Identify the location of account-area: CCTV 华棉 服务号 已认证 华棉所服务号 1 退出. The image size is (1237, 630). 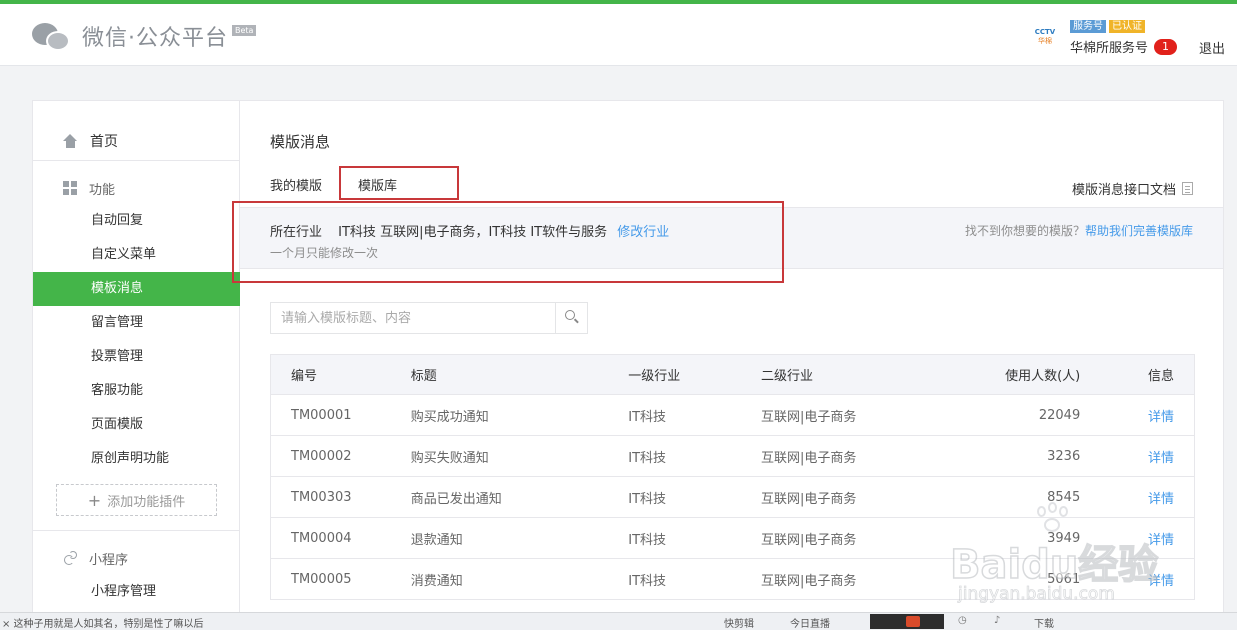
(1133, 38).